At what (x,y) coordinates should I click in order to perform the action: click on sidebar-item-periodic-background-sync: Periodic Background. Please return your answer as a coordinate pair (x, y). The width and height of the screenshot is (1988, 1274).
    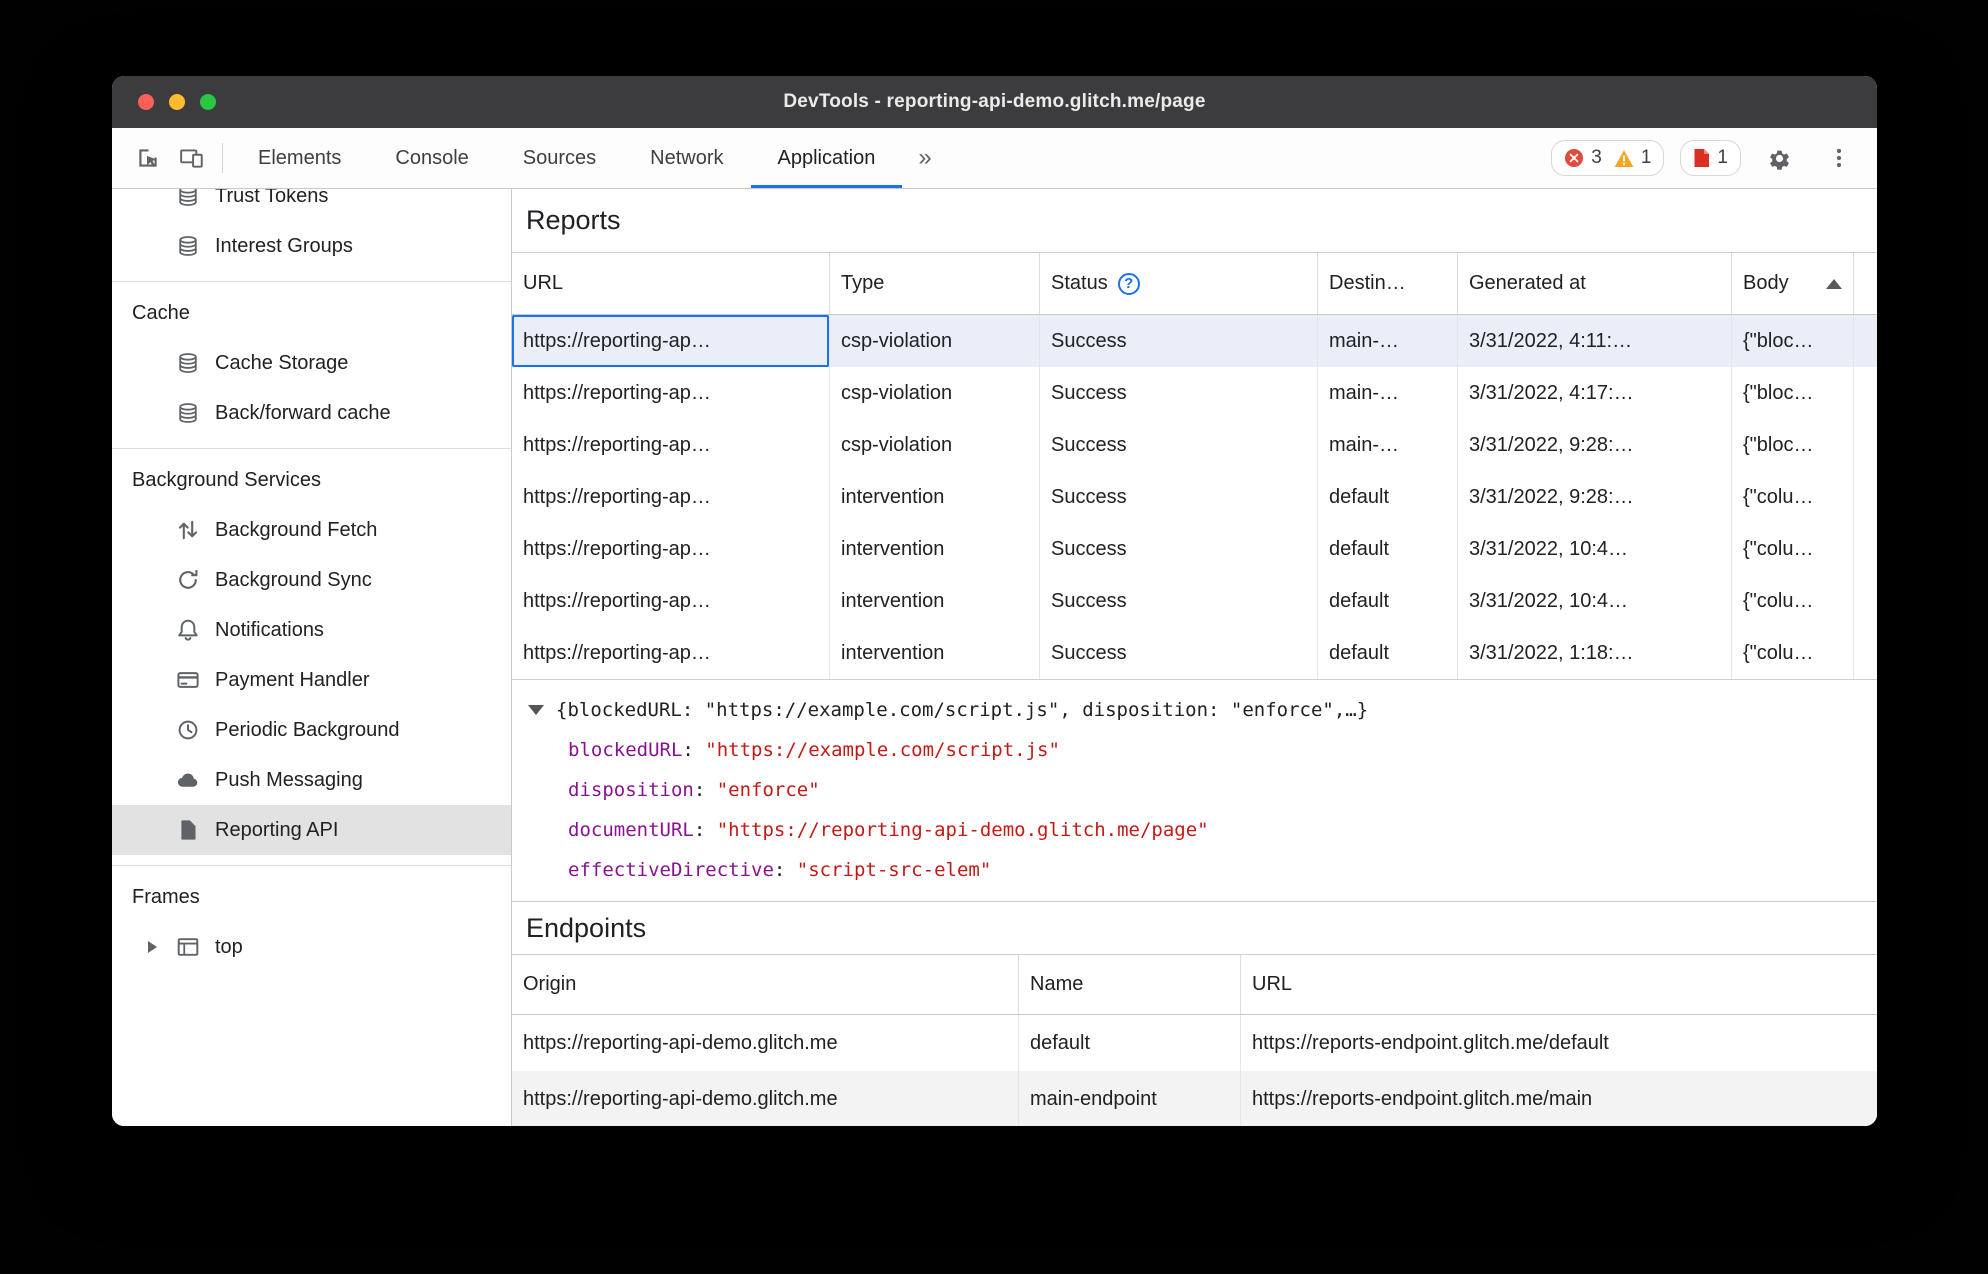
    Looking at the image, I should click on (311, 730).